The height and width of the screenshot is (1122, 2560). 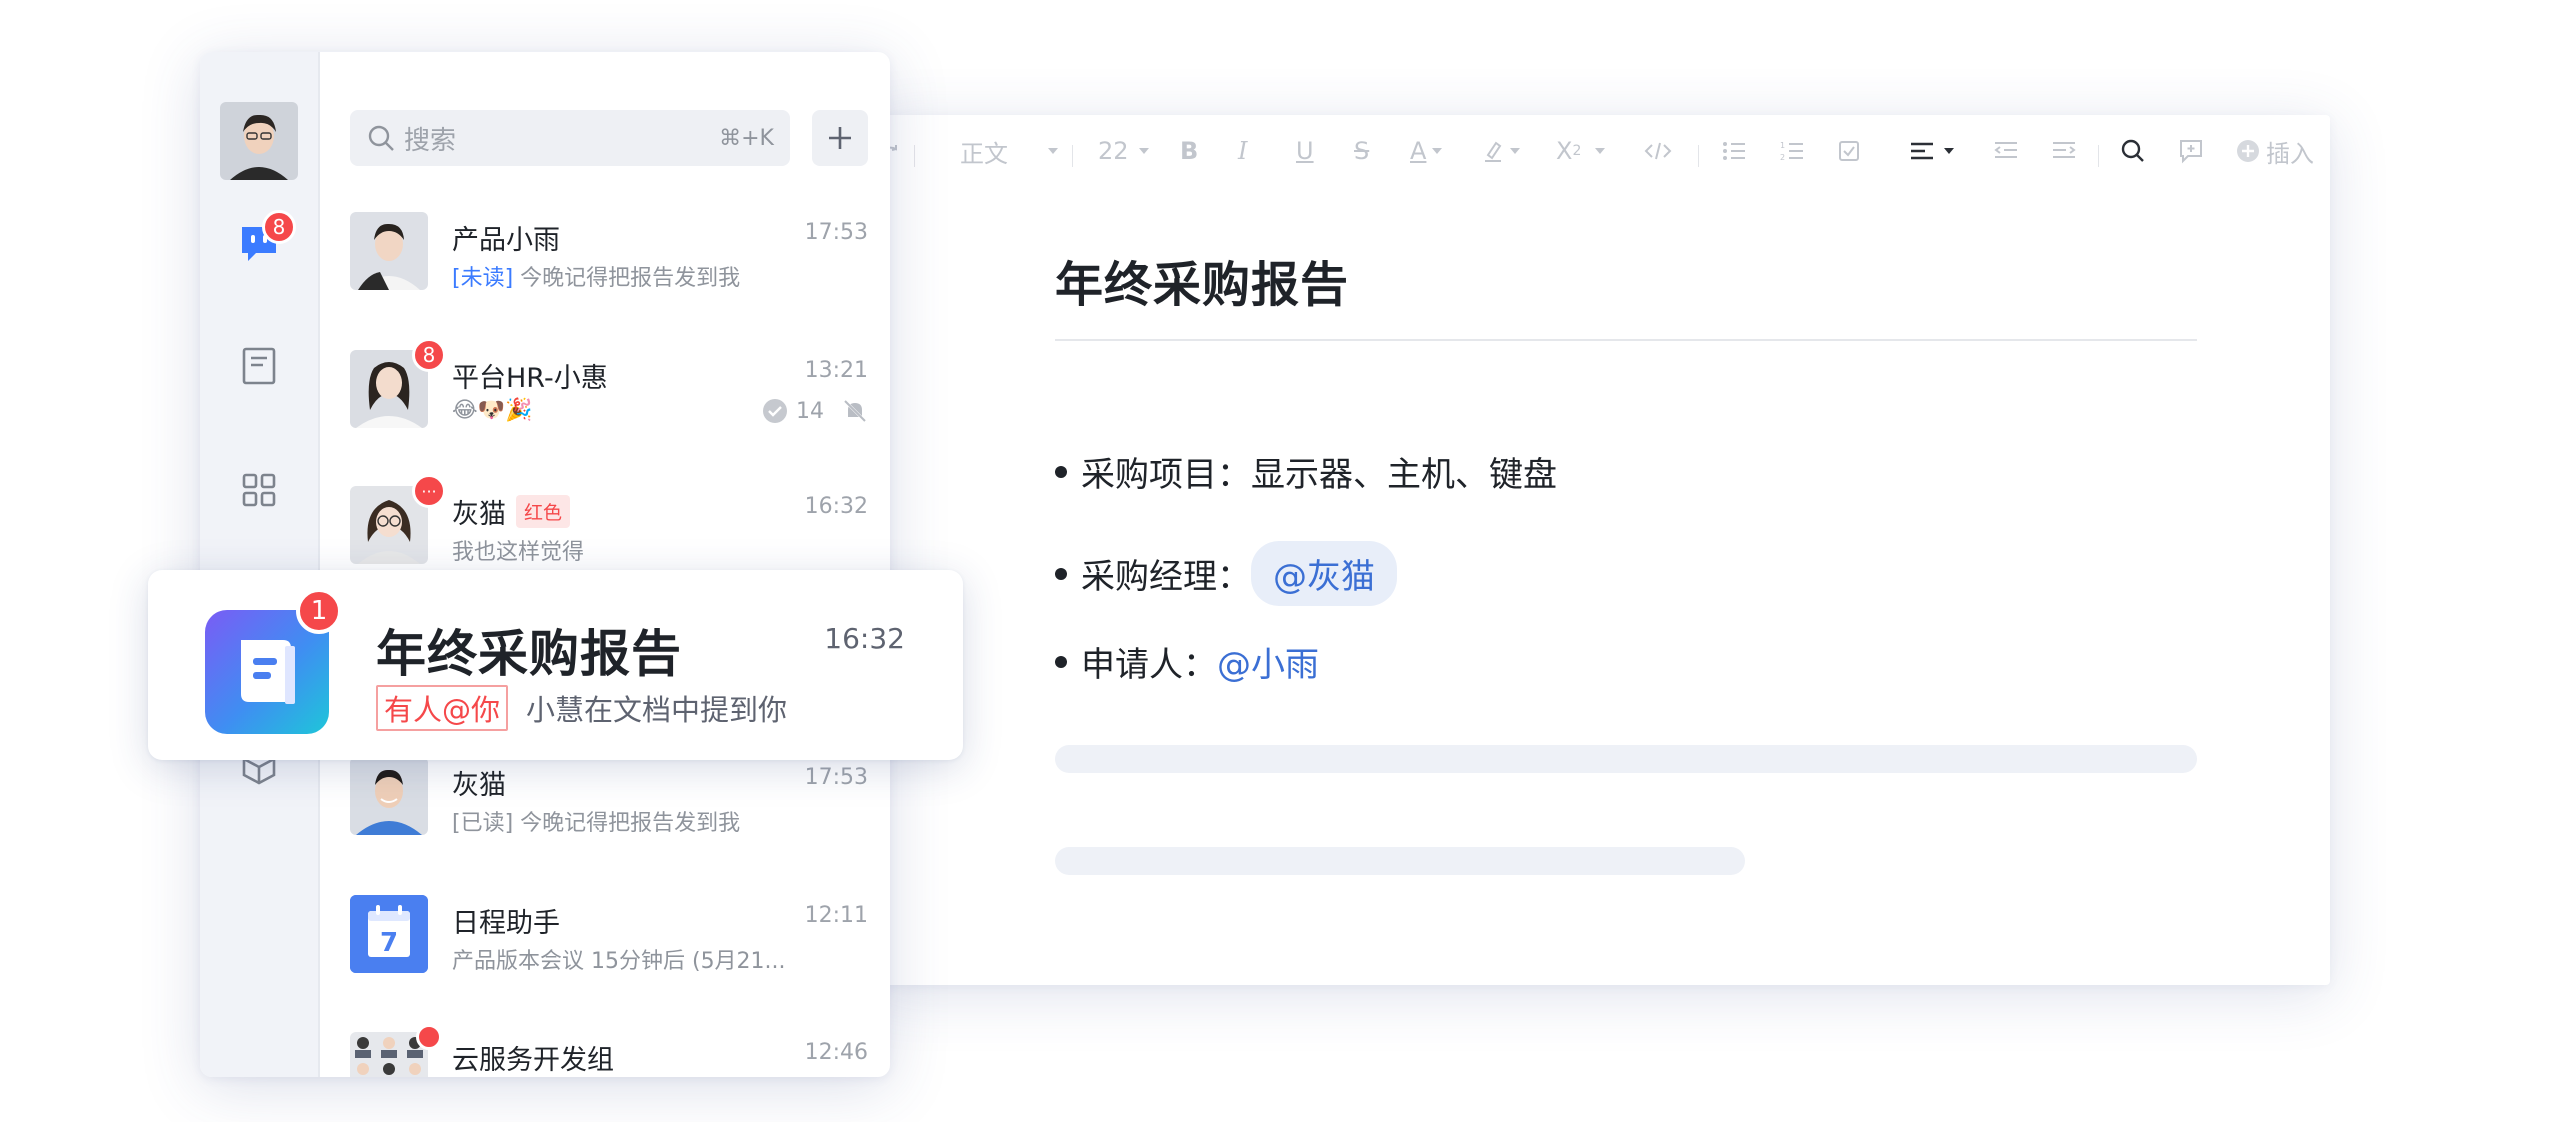 I want to click on chat-list-item: 产品小雨 17:53 [未读] 今晚记得把报告发到我, so click(x=615, y=262).